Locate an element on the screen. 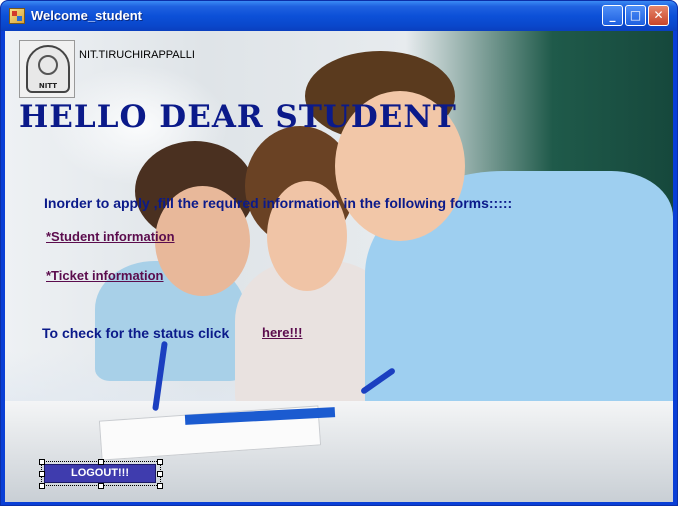 This screenshot has height=512, width=686. status-here-link: here!!! is located at coordinates (282, 332).